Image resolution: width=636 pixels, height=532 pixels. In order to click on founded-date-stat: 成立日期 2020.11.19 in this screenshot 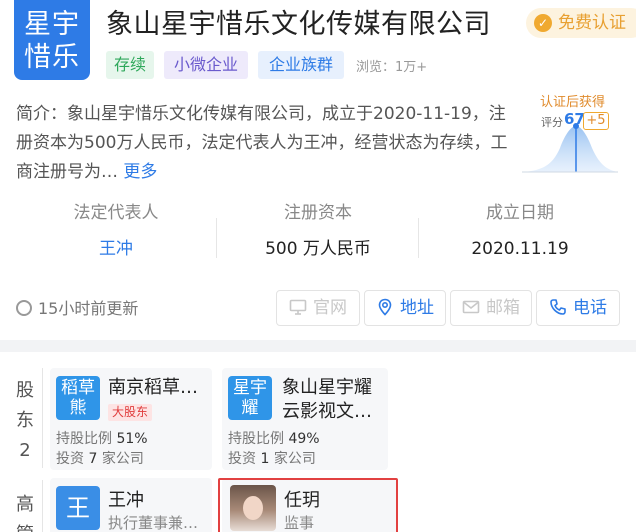, I will do `click(520, 231)`.